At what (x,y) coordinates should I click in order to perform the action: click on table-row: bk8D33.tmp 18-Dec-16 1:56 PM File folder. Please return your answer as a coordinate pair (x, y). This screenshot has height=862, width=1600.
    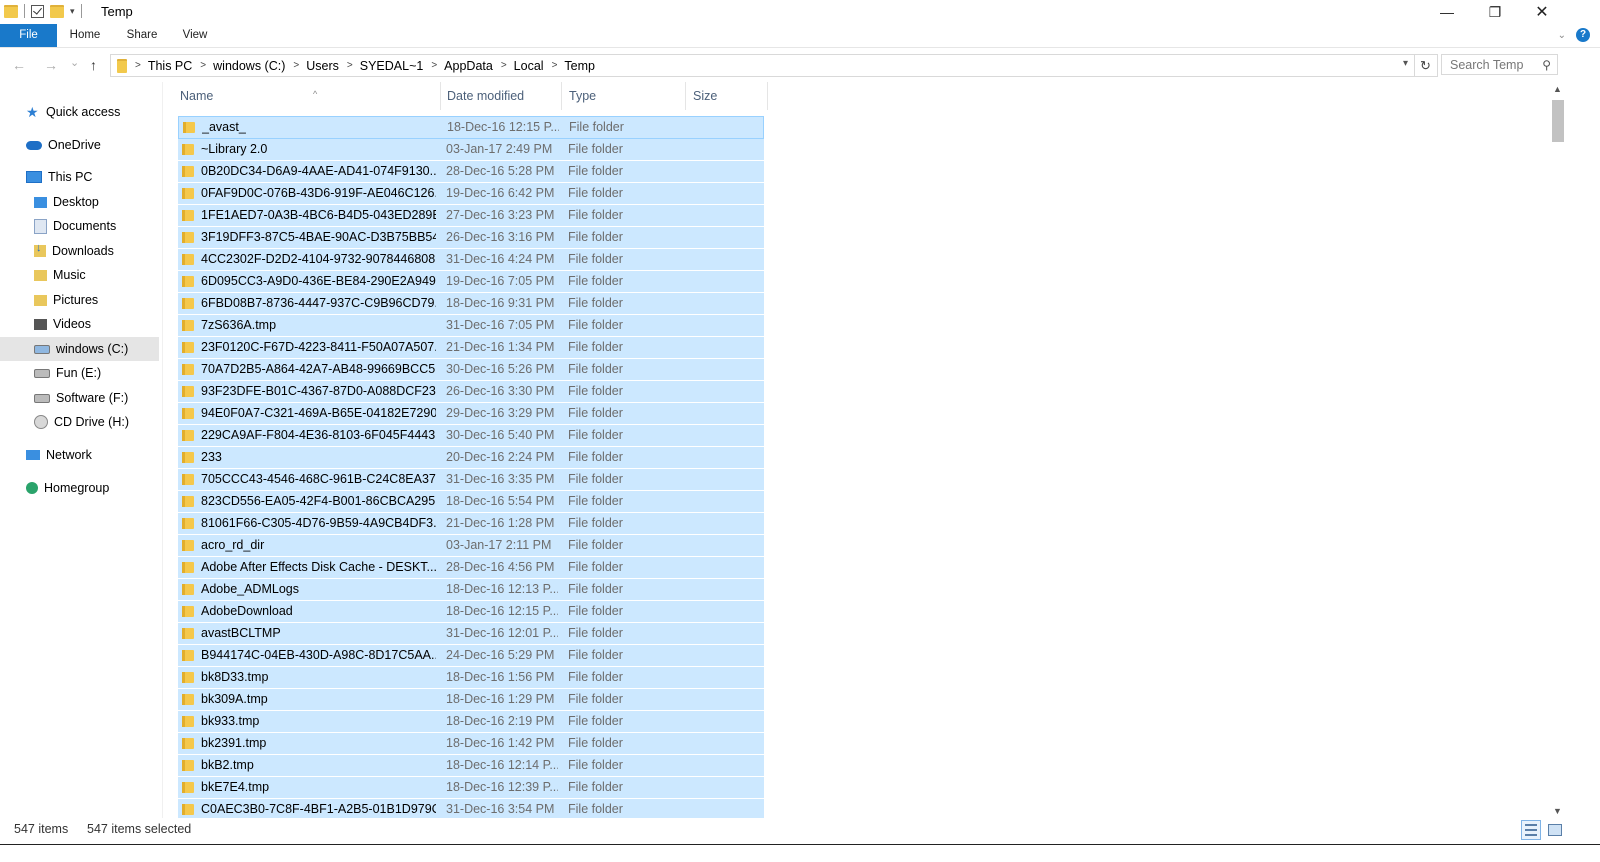
    Looking at the image, I should click on (471, 678).